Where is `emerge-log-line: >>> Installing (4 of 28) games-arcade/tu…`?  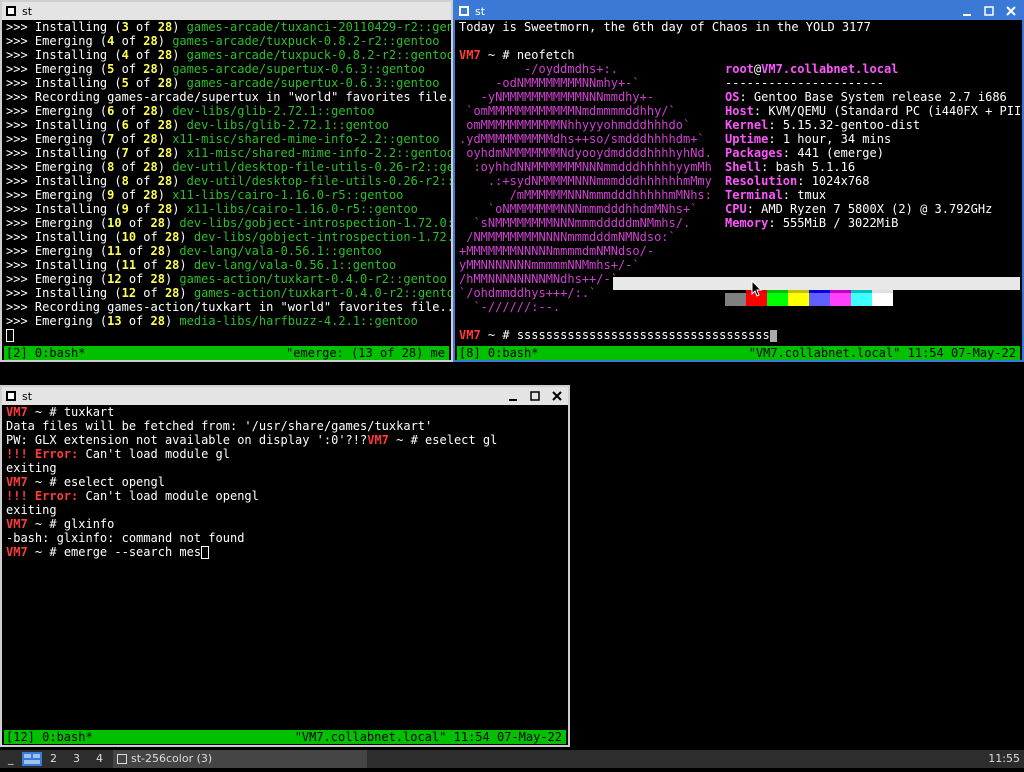 emerge-log-line: >>> Installing (4 of 28) games-arcade/tu… is located at coordinates (229, 55).